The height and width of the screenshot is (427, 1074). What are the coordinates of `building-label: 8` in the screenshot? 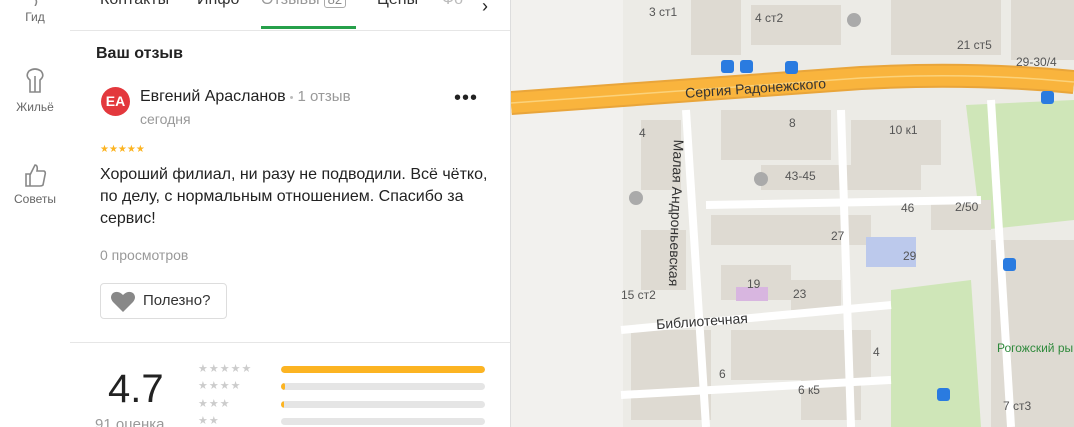 It's located at (792, 123).